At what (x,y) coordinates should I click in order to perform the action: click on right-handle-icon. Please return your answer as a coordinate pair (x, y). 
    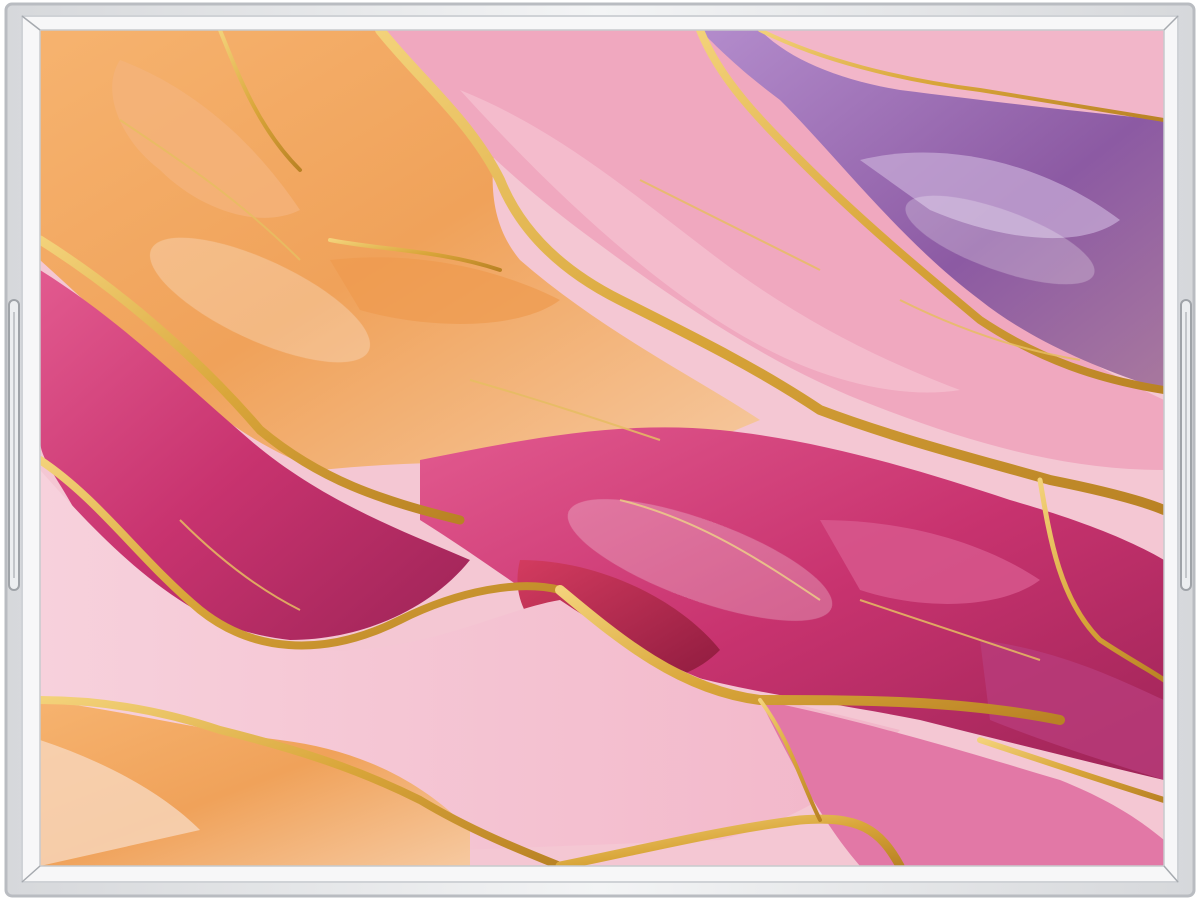
    Looking at the image, I should click on (1186, 445).